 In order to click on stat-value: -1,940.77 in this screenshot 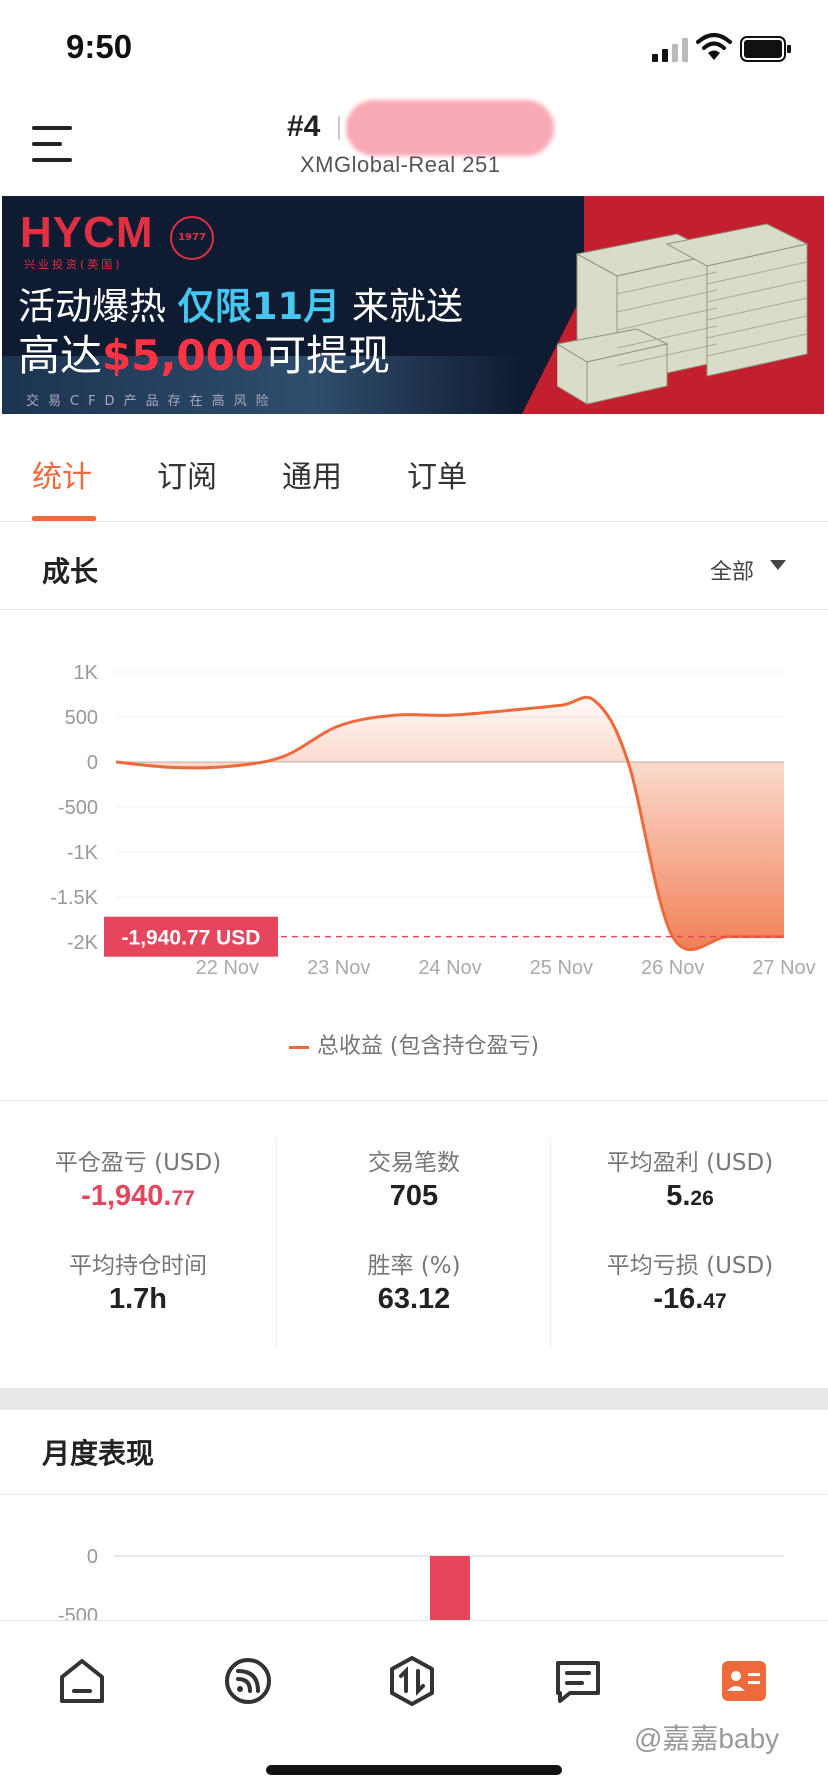, I will do `click(138, 1196)`.